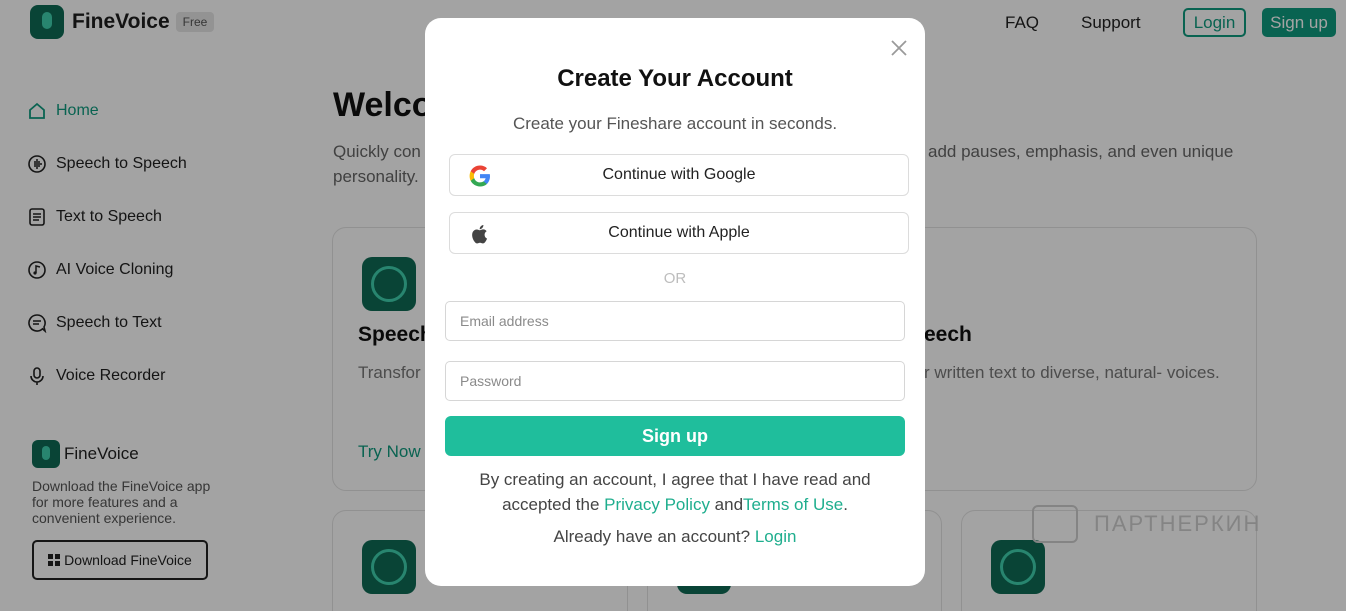  What do you see at coordinates (657, 504) in the screenshot?
I see `privacy-policy-link: Privacy Policy` at bounding box center [657, 504].